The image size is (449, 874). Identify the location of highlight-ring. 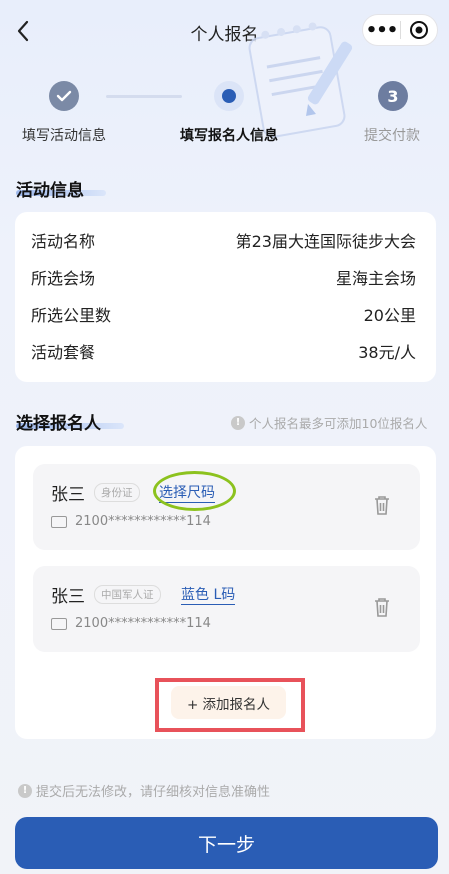
(194, 491).